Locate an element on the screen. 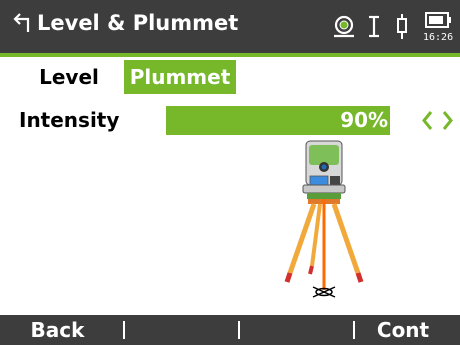 The width and height of the screenshot is (460, 345). intensity-slider: 90% is located at coordinates (290, 120).